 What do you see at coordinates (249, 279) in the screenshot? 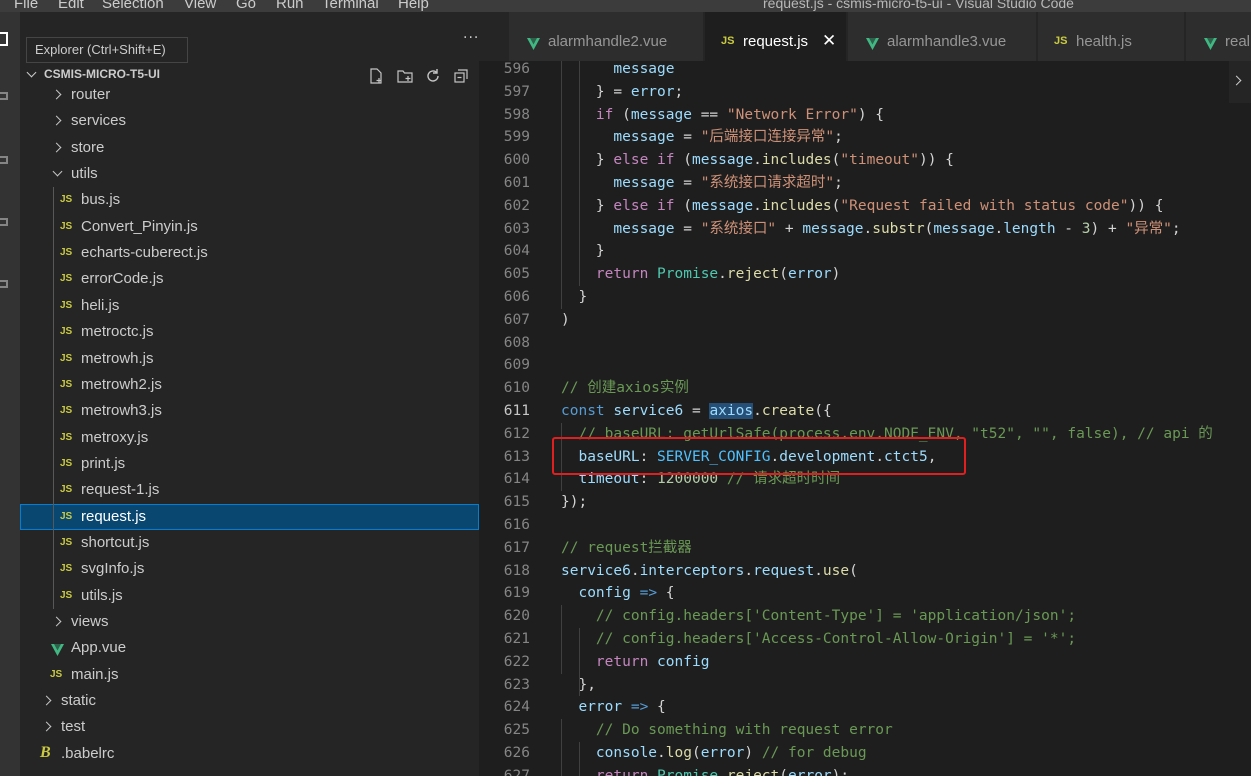
I see `file-item: JS errorCode.js` at bounding box center [249, 279].